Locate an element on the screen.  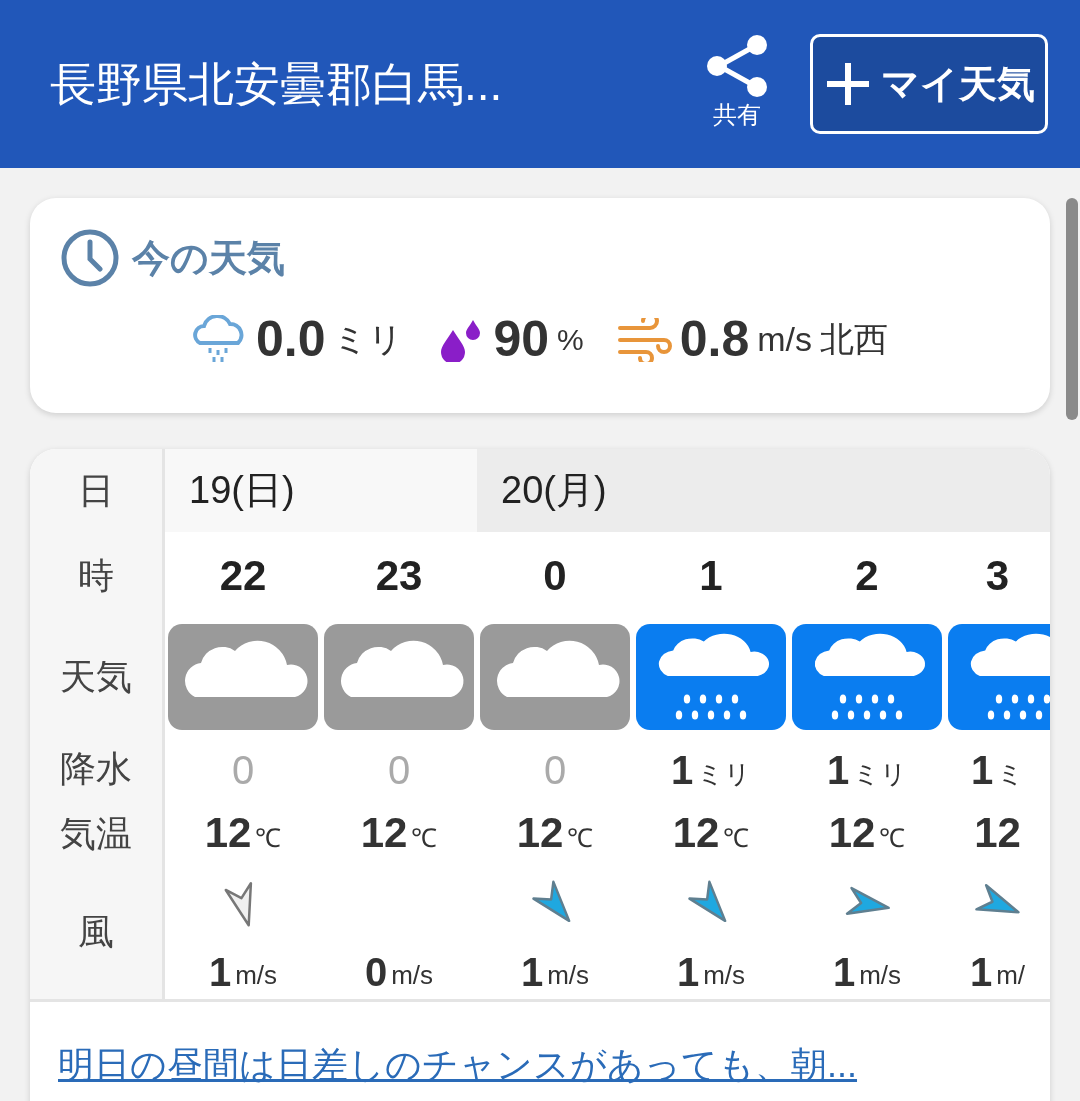
hour-label: 23 is located at coordinates (399, 576).